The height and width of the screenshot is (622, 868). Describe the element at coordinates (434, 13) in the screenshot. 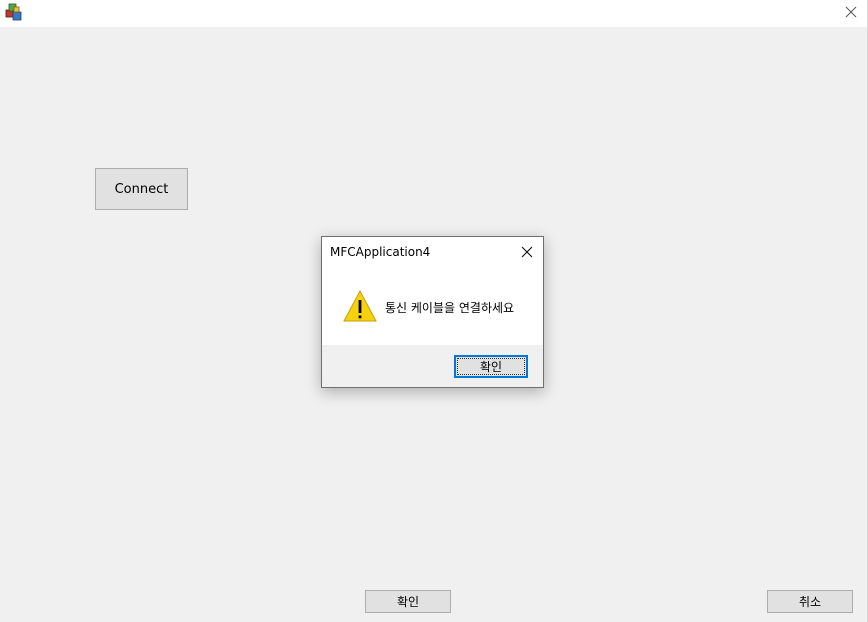

I see `window-titlebar` at that location.